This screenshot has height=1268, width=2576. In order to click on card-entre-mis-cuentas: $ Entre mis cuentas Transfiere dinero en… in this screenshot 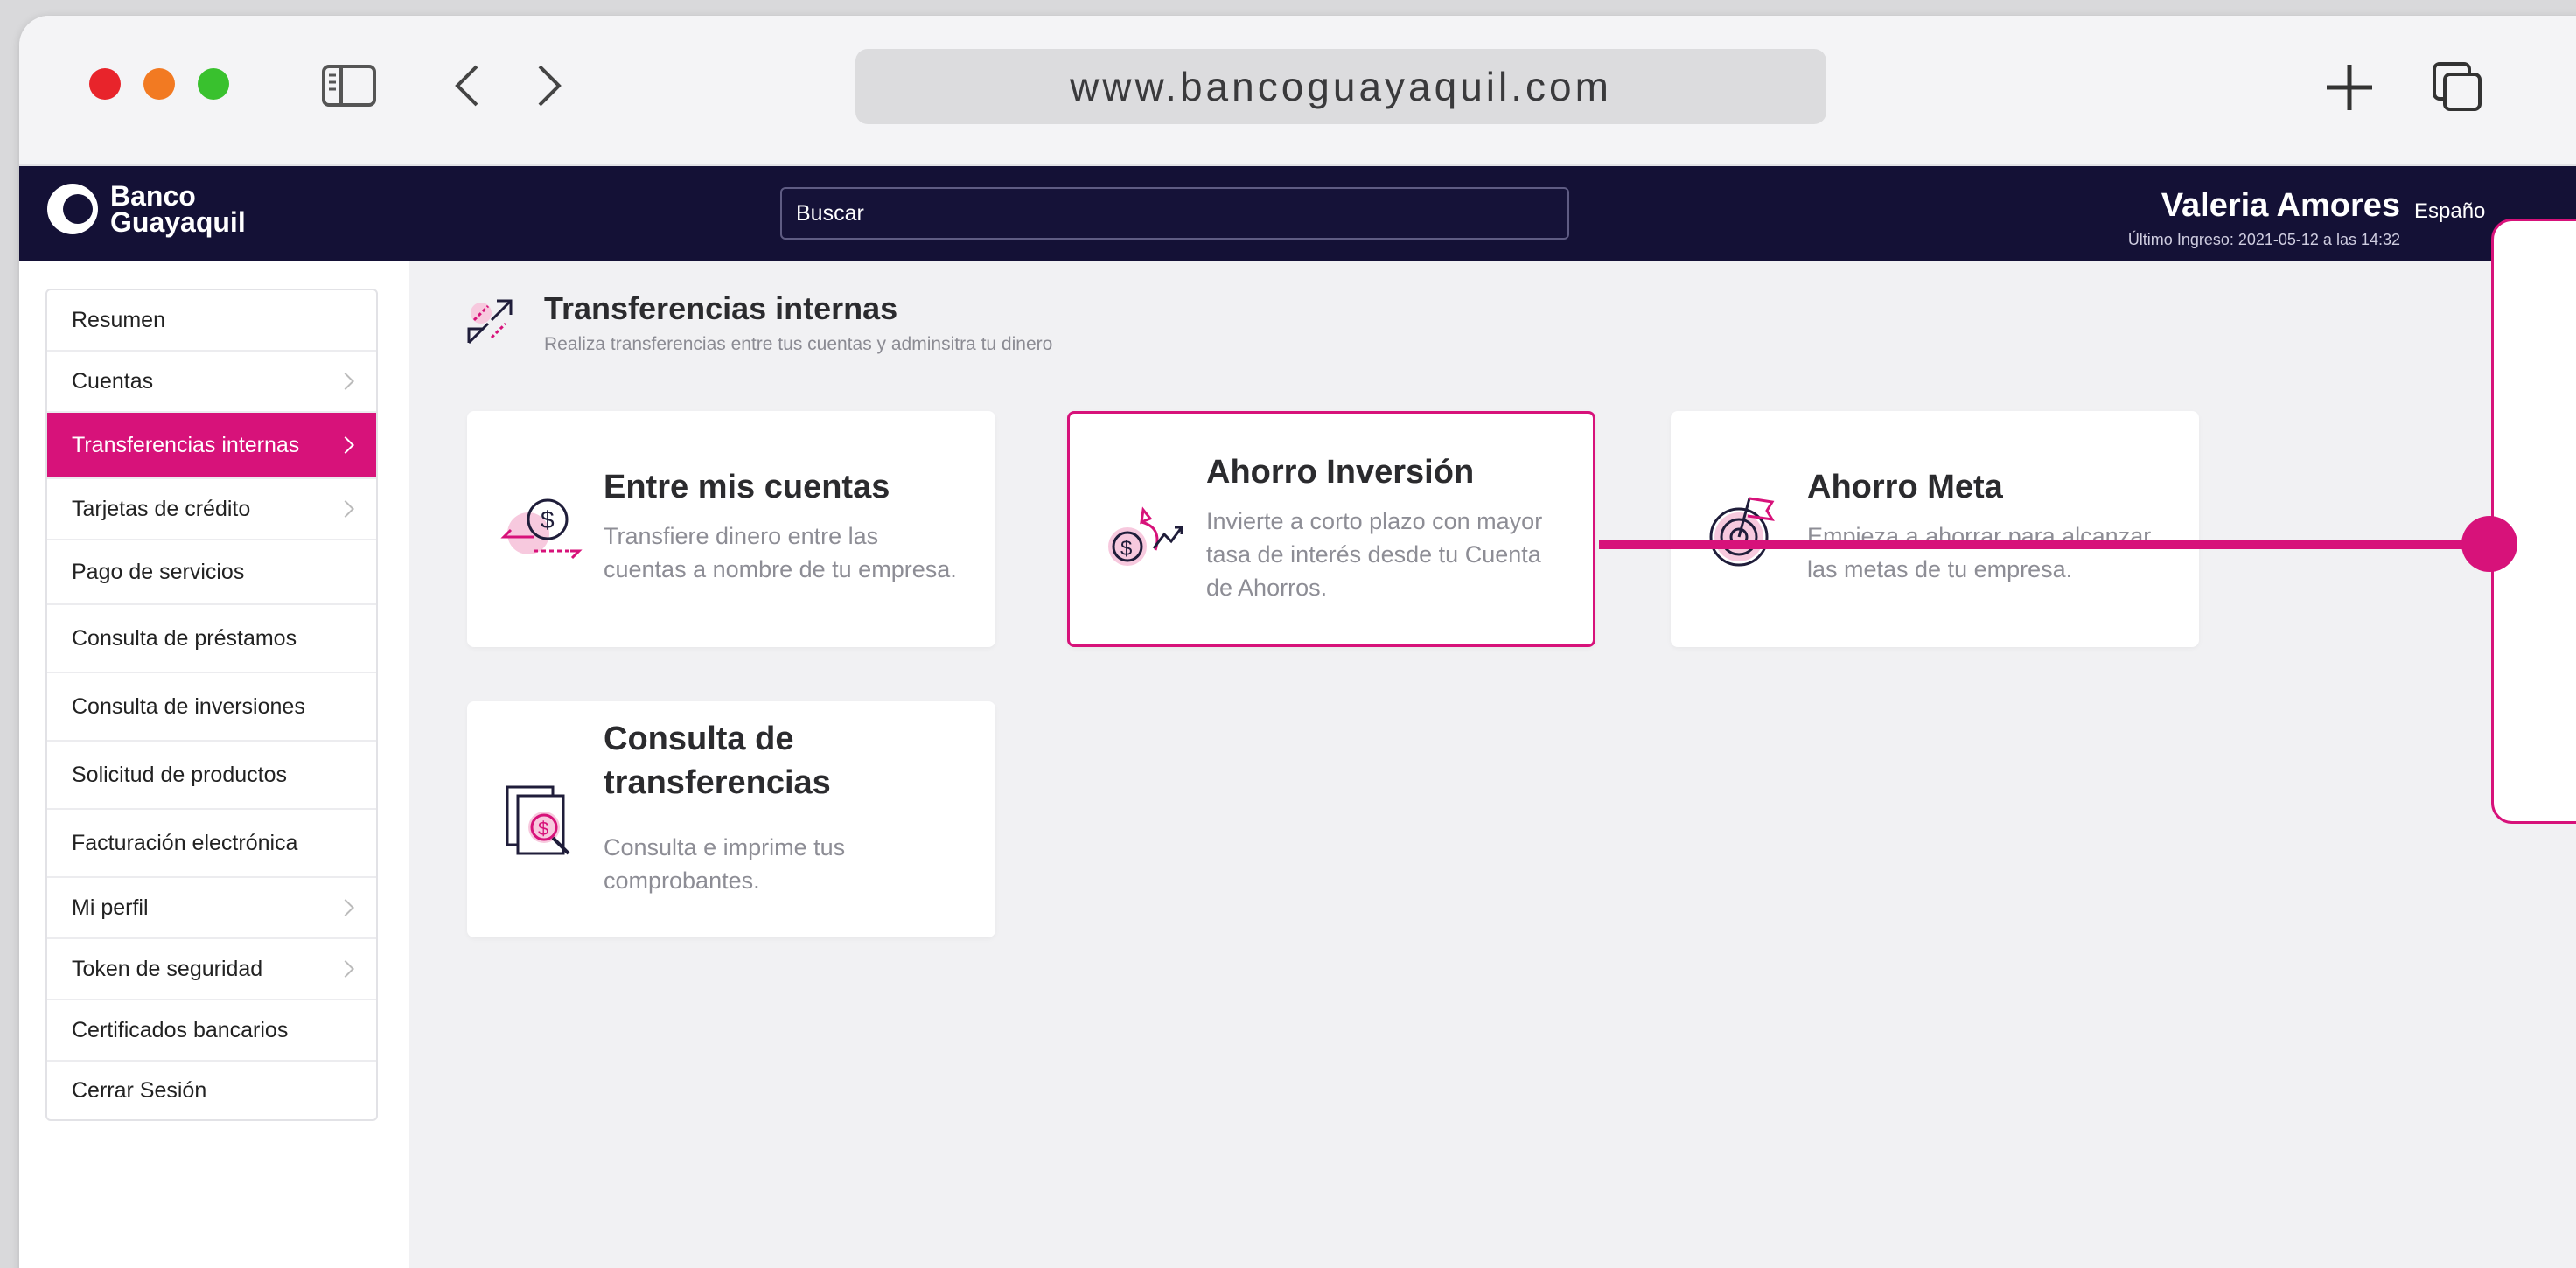, I will do `click(731, 529)`.